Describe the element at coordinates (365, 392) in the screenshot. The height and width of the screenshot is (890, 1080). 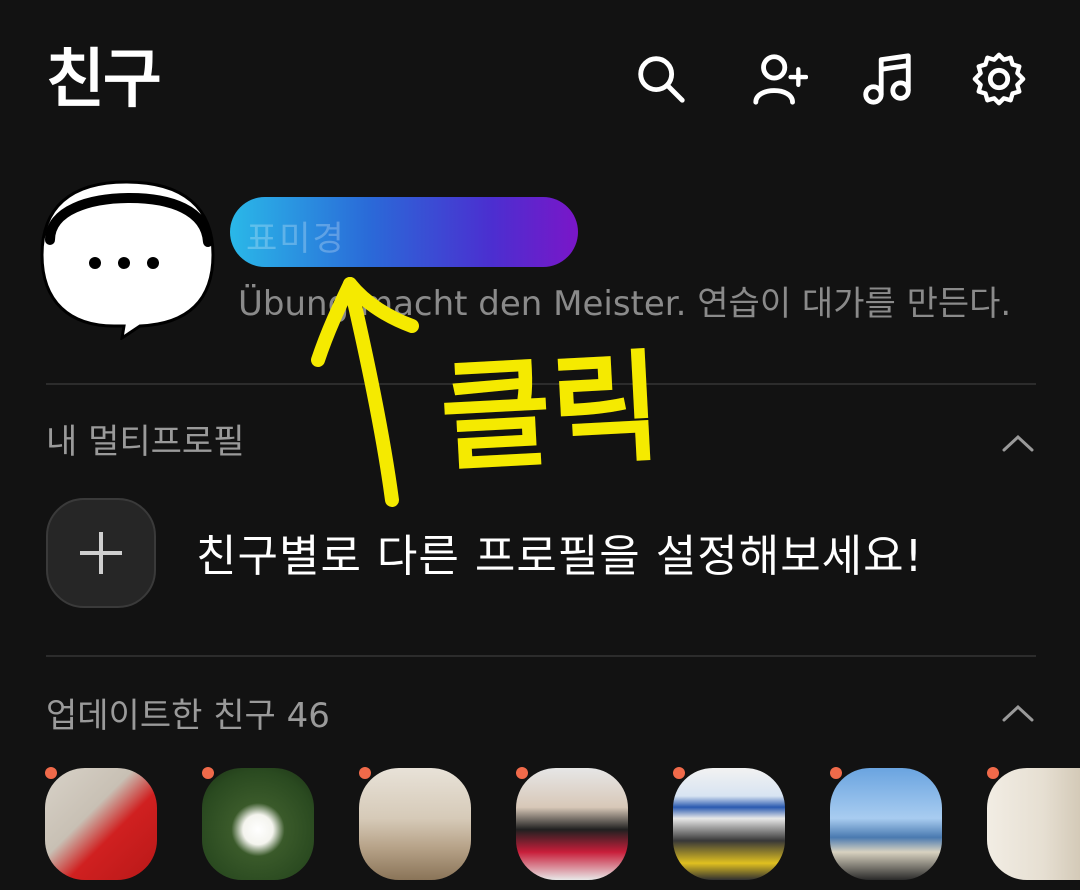
I see `annotation-arrow-icon` at that location.